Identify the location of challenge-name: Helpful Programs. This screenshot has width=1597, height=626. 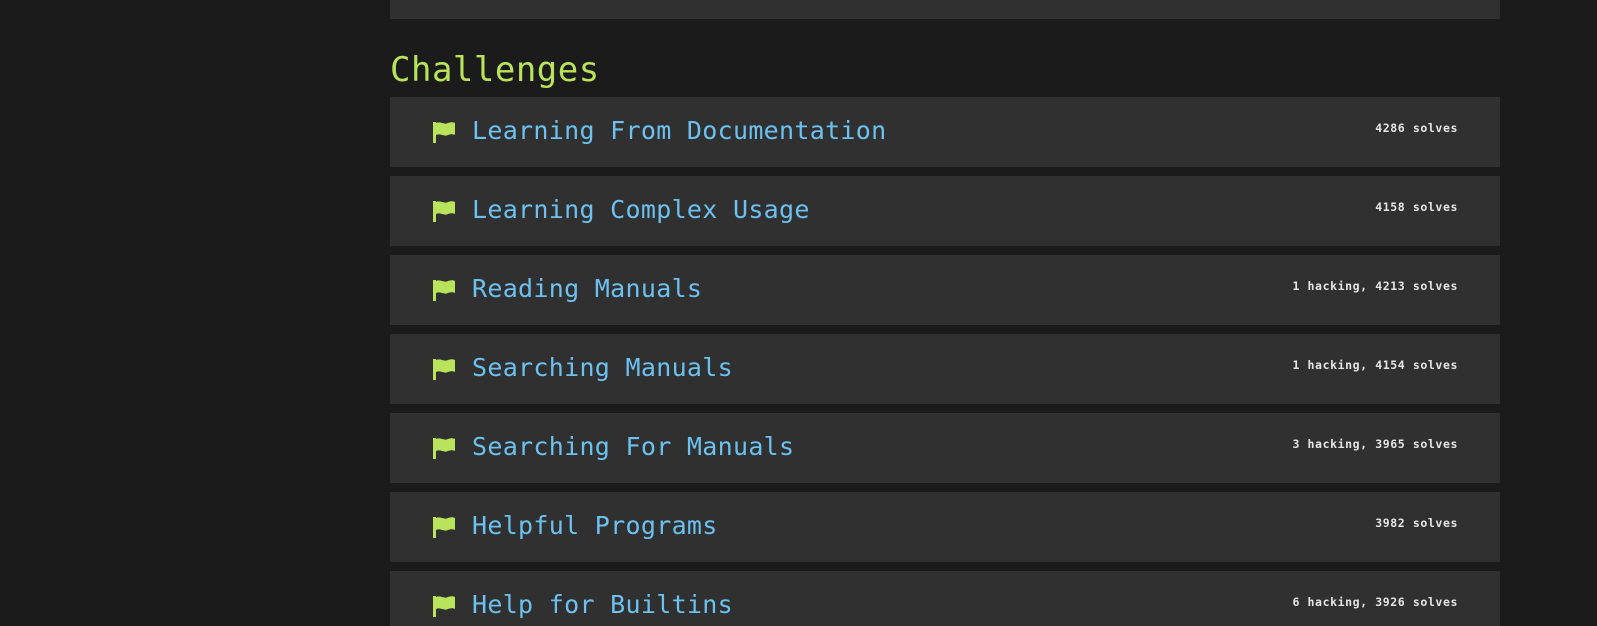
(595, 526).